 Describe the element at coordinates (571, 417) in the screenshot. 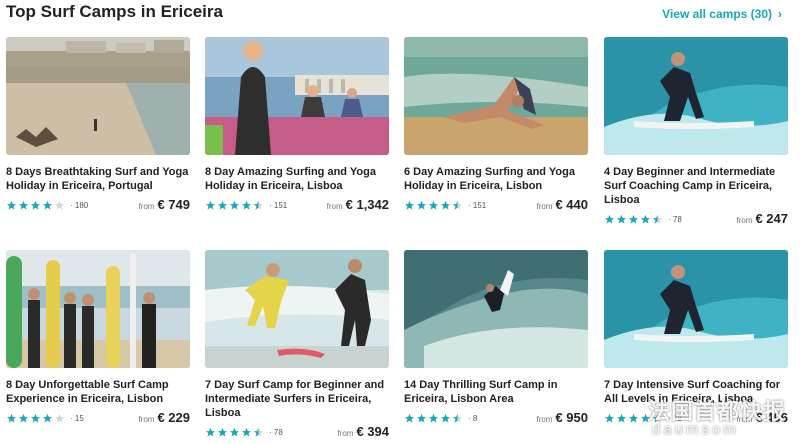

I see `price-amount: € 950` at that location.